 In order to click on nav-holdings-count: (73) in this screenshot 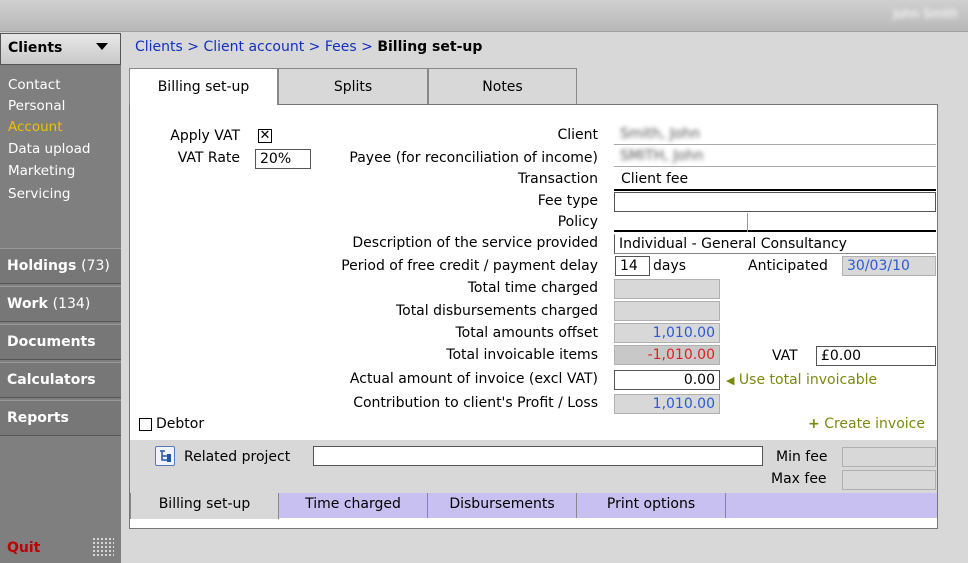, I will do `click(95, 266)`.